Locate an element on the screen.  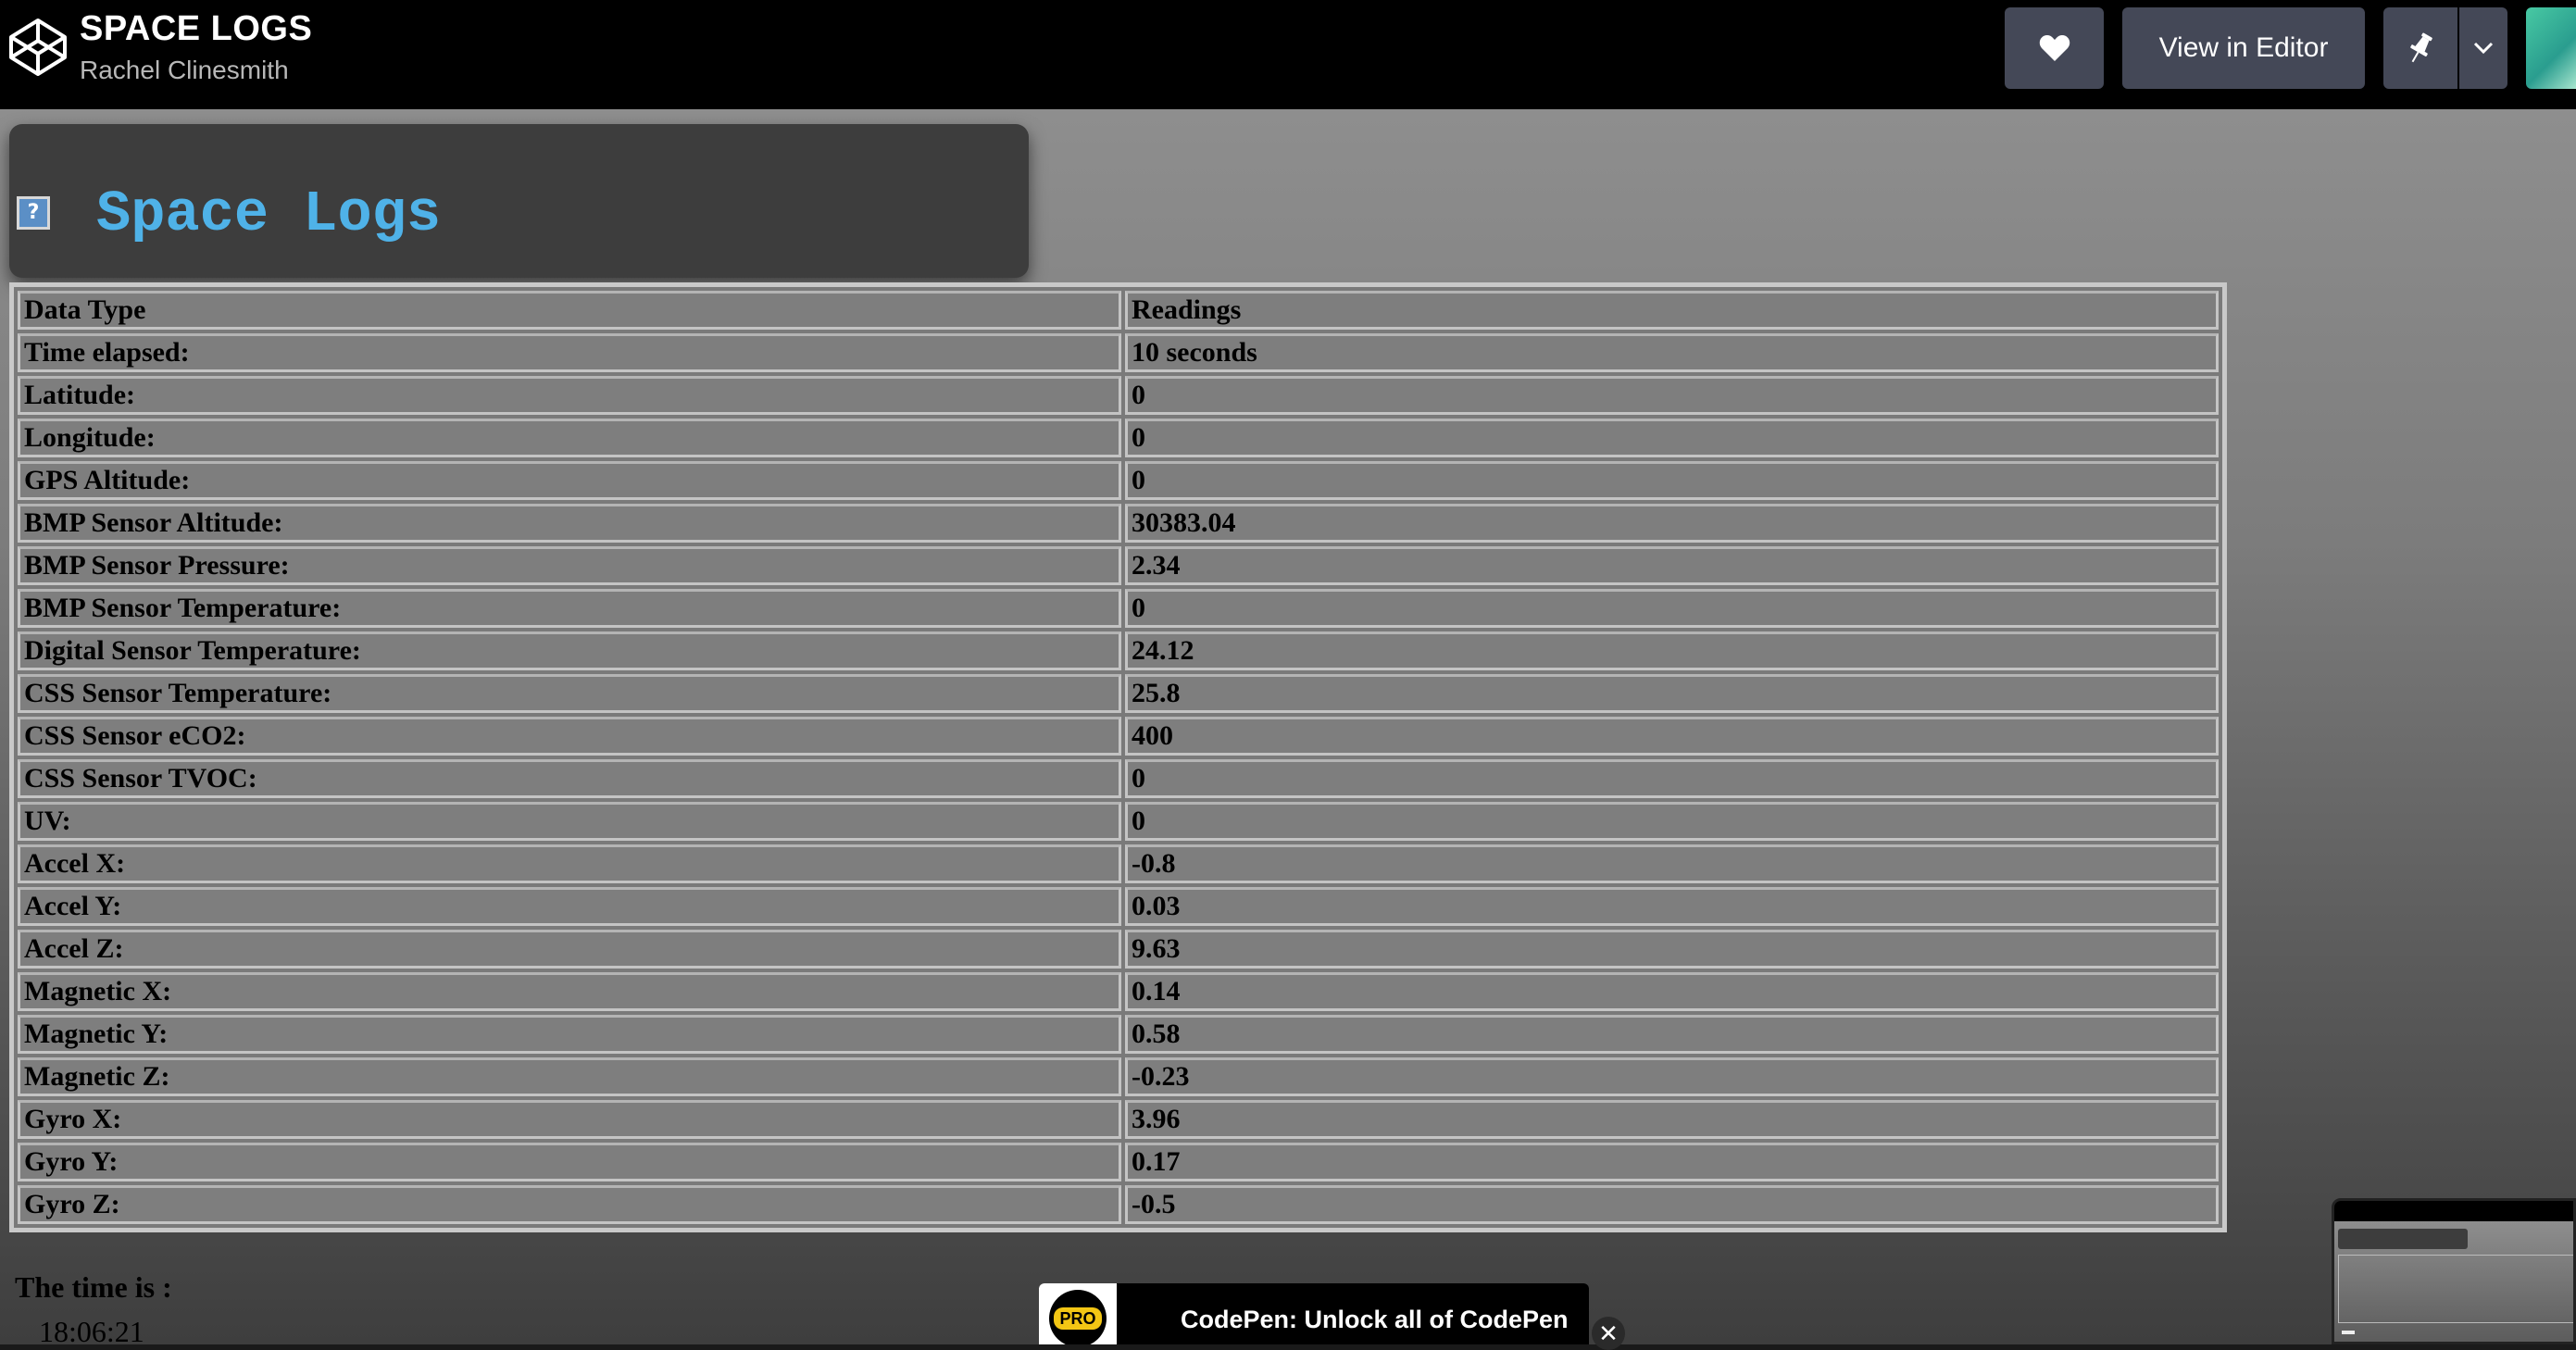
row-value: 25.8 is located at coordinates (1672, 693).